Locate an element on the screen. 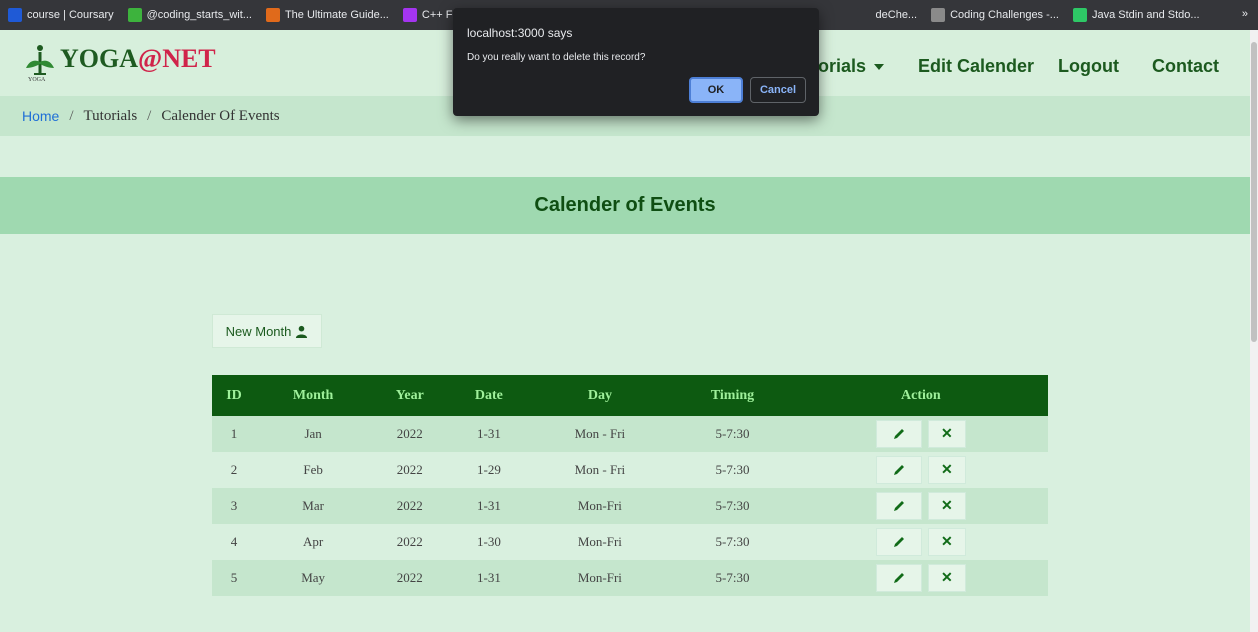 The width and height of the screenshot is (1258, 632). cancel-button: Cancel is located at coordinates (778, 90).